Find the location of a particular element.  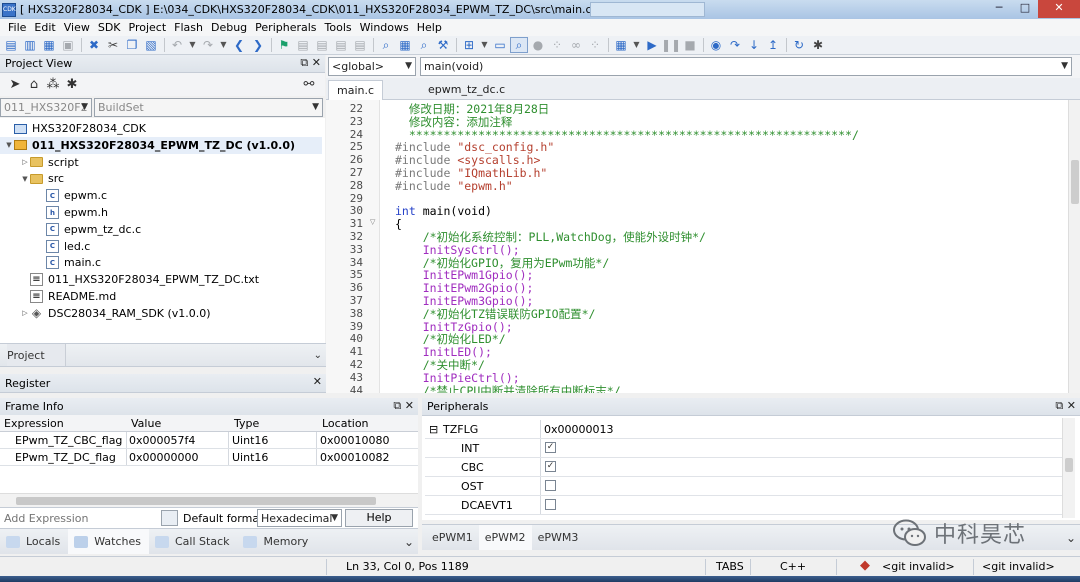

replace-icon: ⌕ is located at coordinates (424, 45).